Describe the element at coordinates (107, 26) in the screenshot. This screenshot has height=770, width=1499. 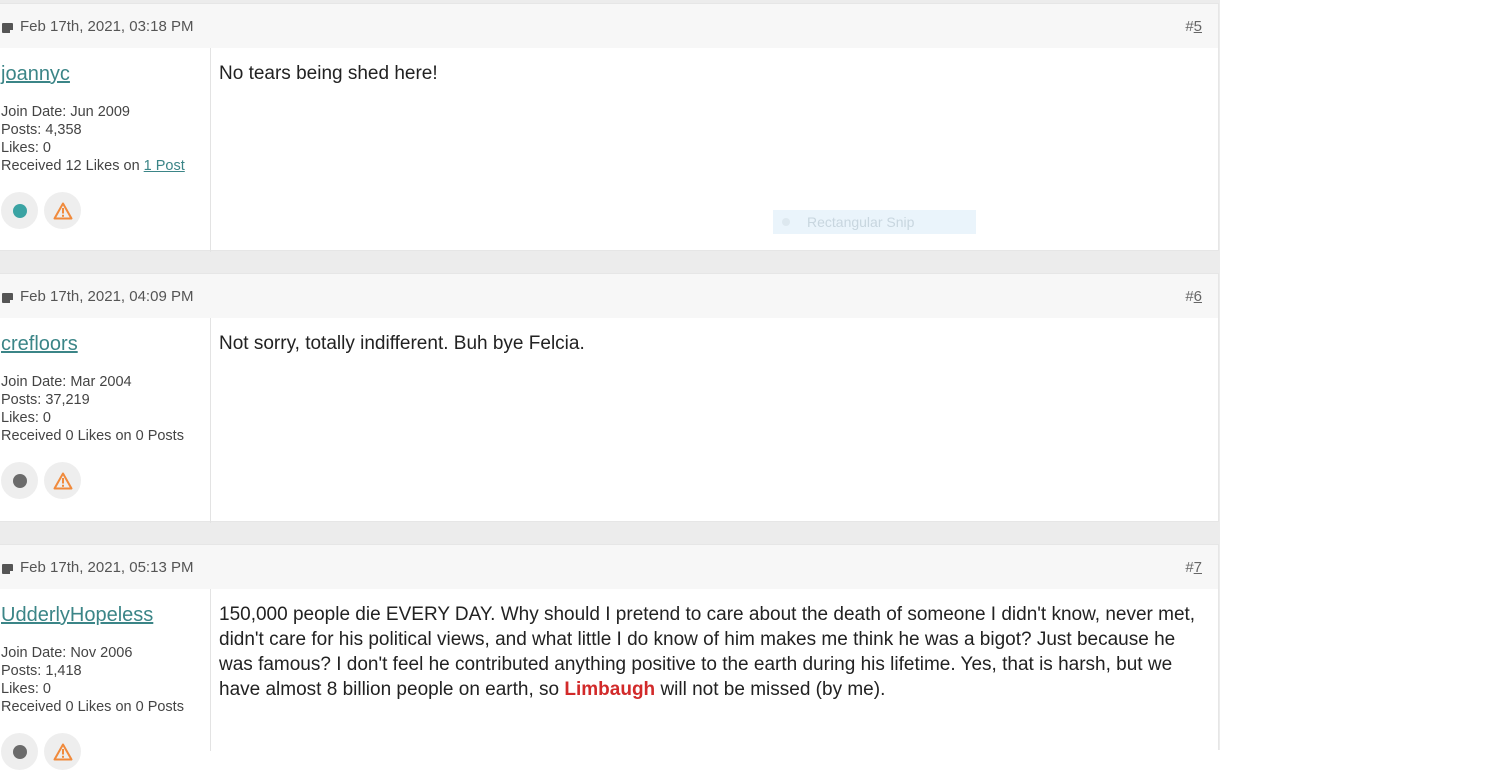
I see `post-date-text: Feb 17th, 2021, 03:18 PM` at that location.